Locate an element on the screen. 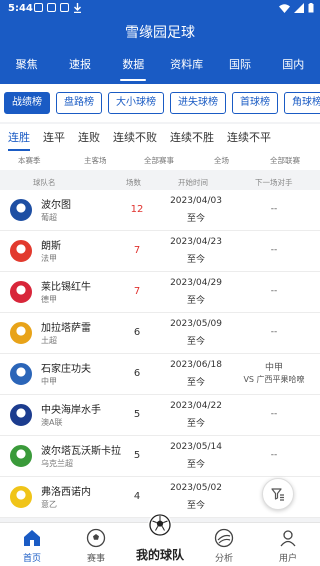 Image resolution: width=320 pixels, height=566 pixels. chip-first-goal-ranking: 首球榜 is located at coordinates (255, 103).